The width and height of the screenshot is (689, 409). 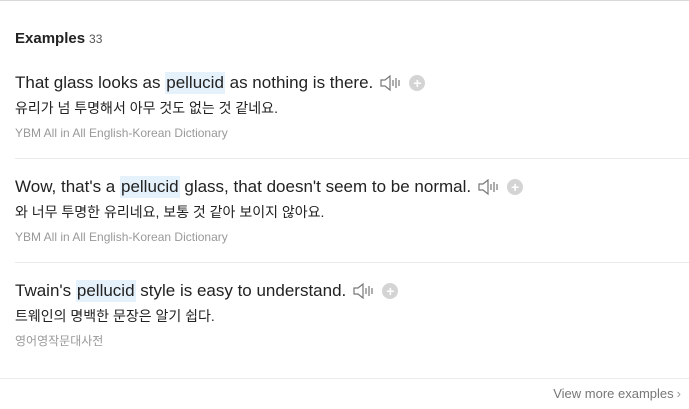 I want to click on examples-title: Examples, so click(x=50, y=38).